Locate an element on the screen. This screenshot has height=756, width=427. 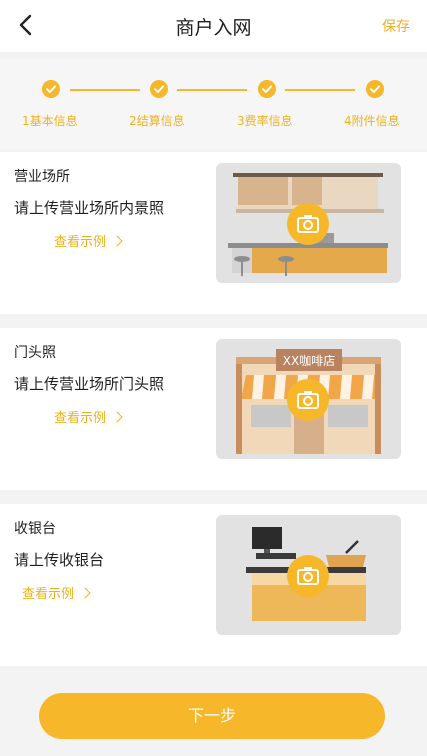
upload-photo-storefront: XX咖啡店 is located at coordinates (308, 399).